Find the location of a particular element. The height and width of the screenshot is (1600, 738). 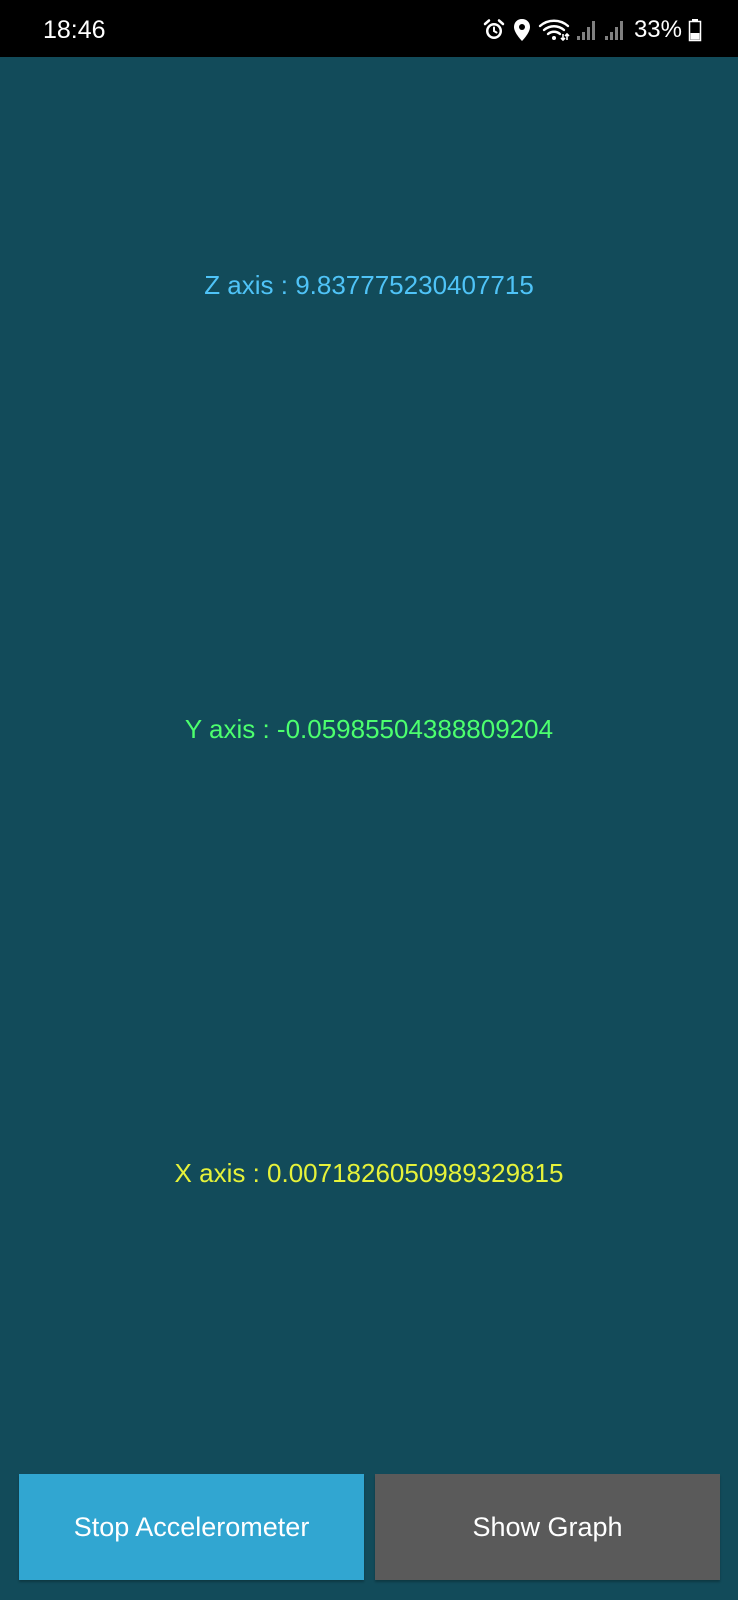

wifi-icon is located at coordinates (554, 30).